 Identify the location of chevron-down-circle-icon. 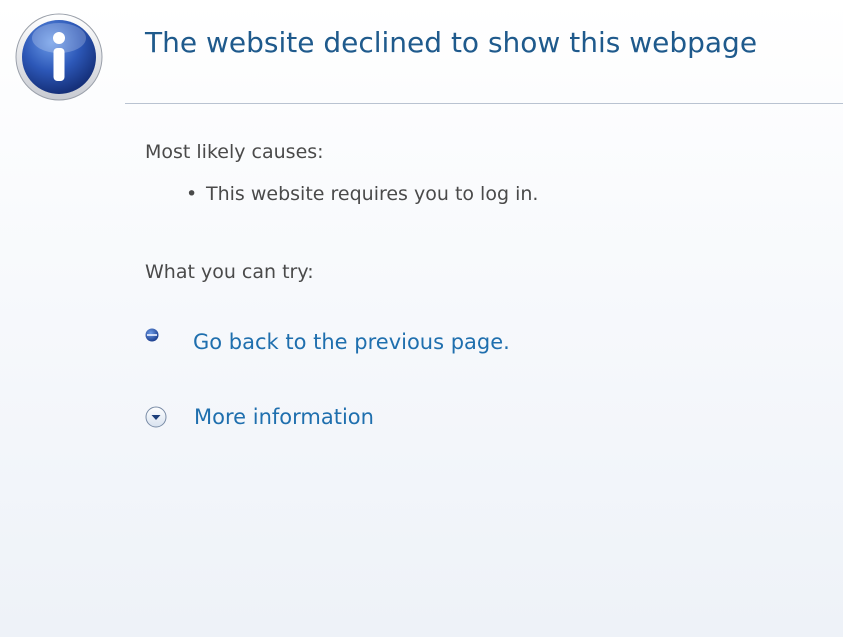
(156, 417).